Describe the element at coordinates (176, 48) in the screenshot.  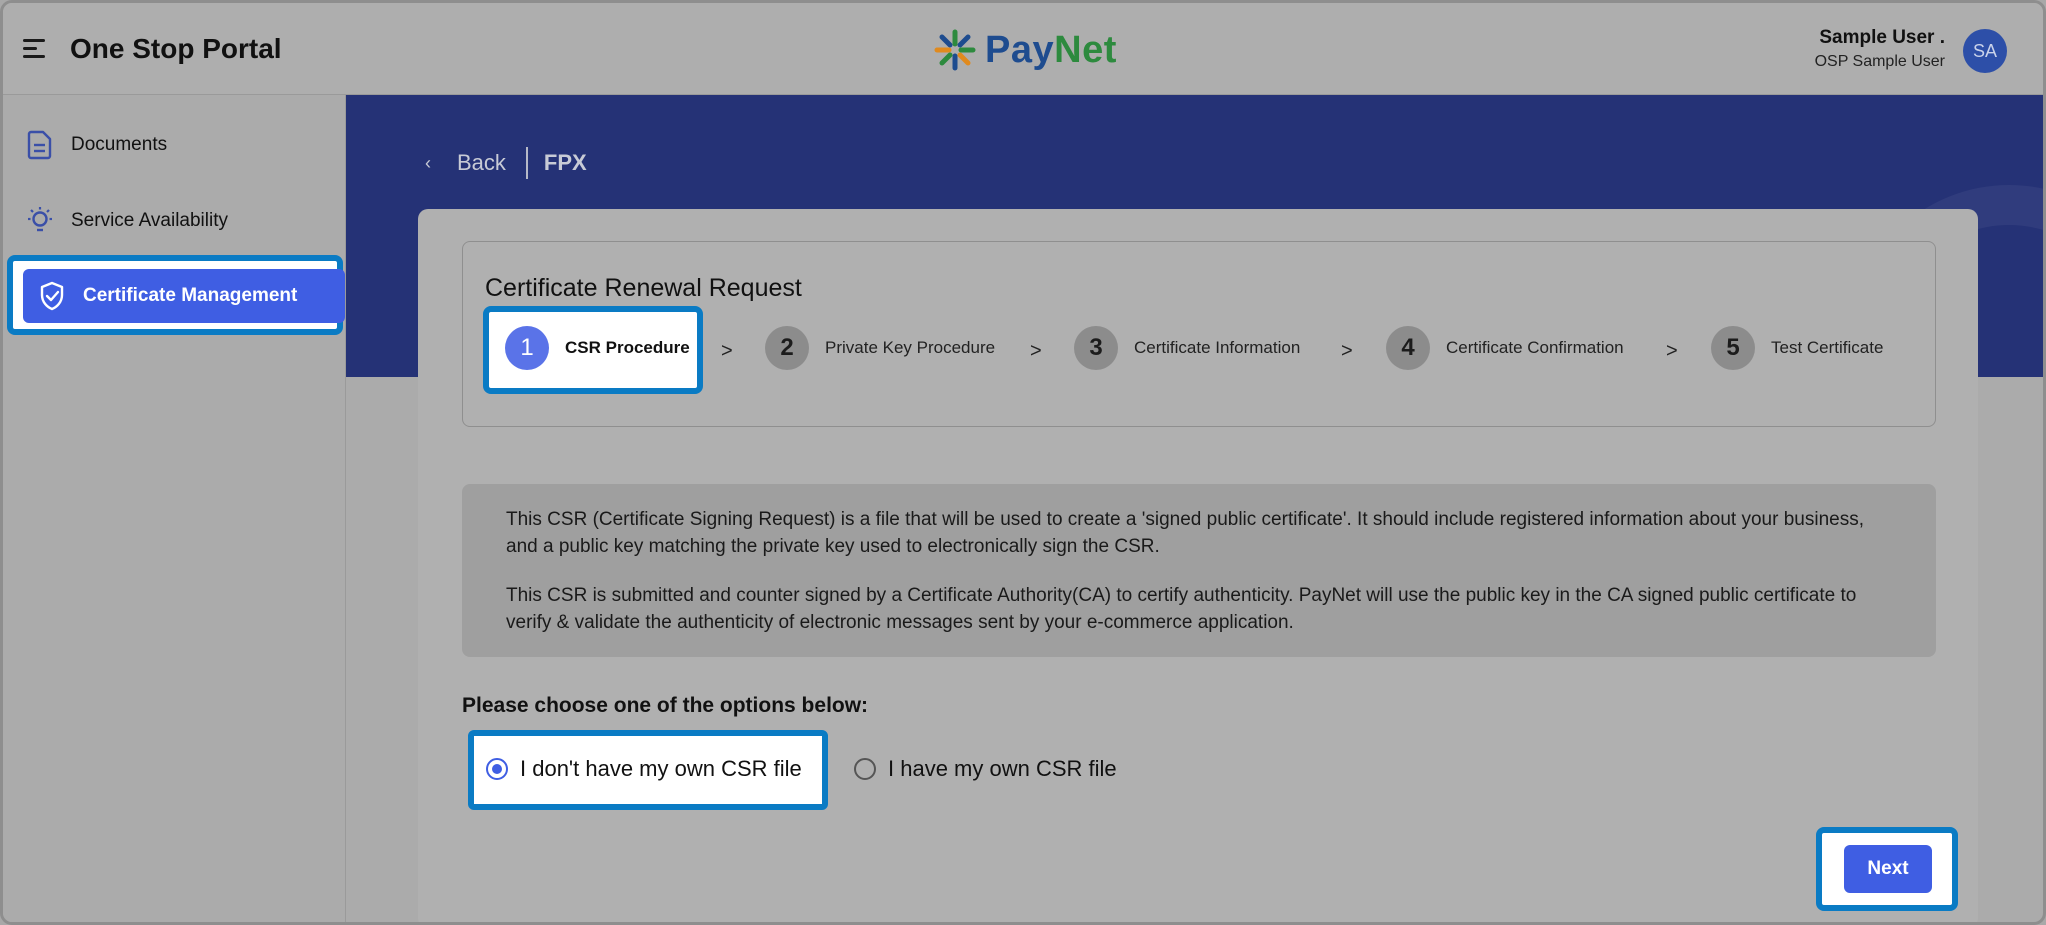
I see `app-title: One Stop Portal` at that location.